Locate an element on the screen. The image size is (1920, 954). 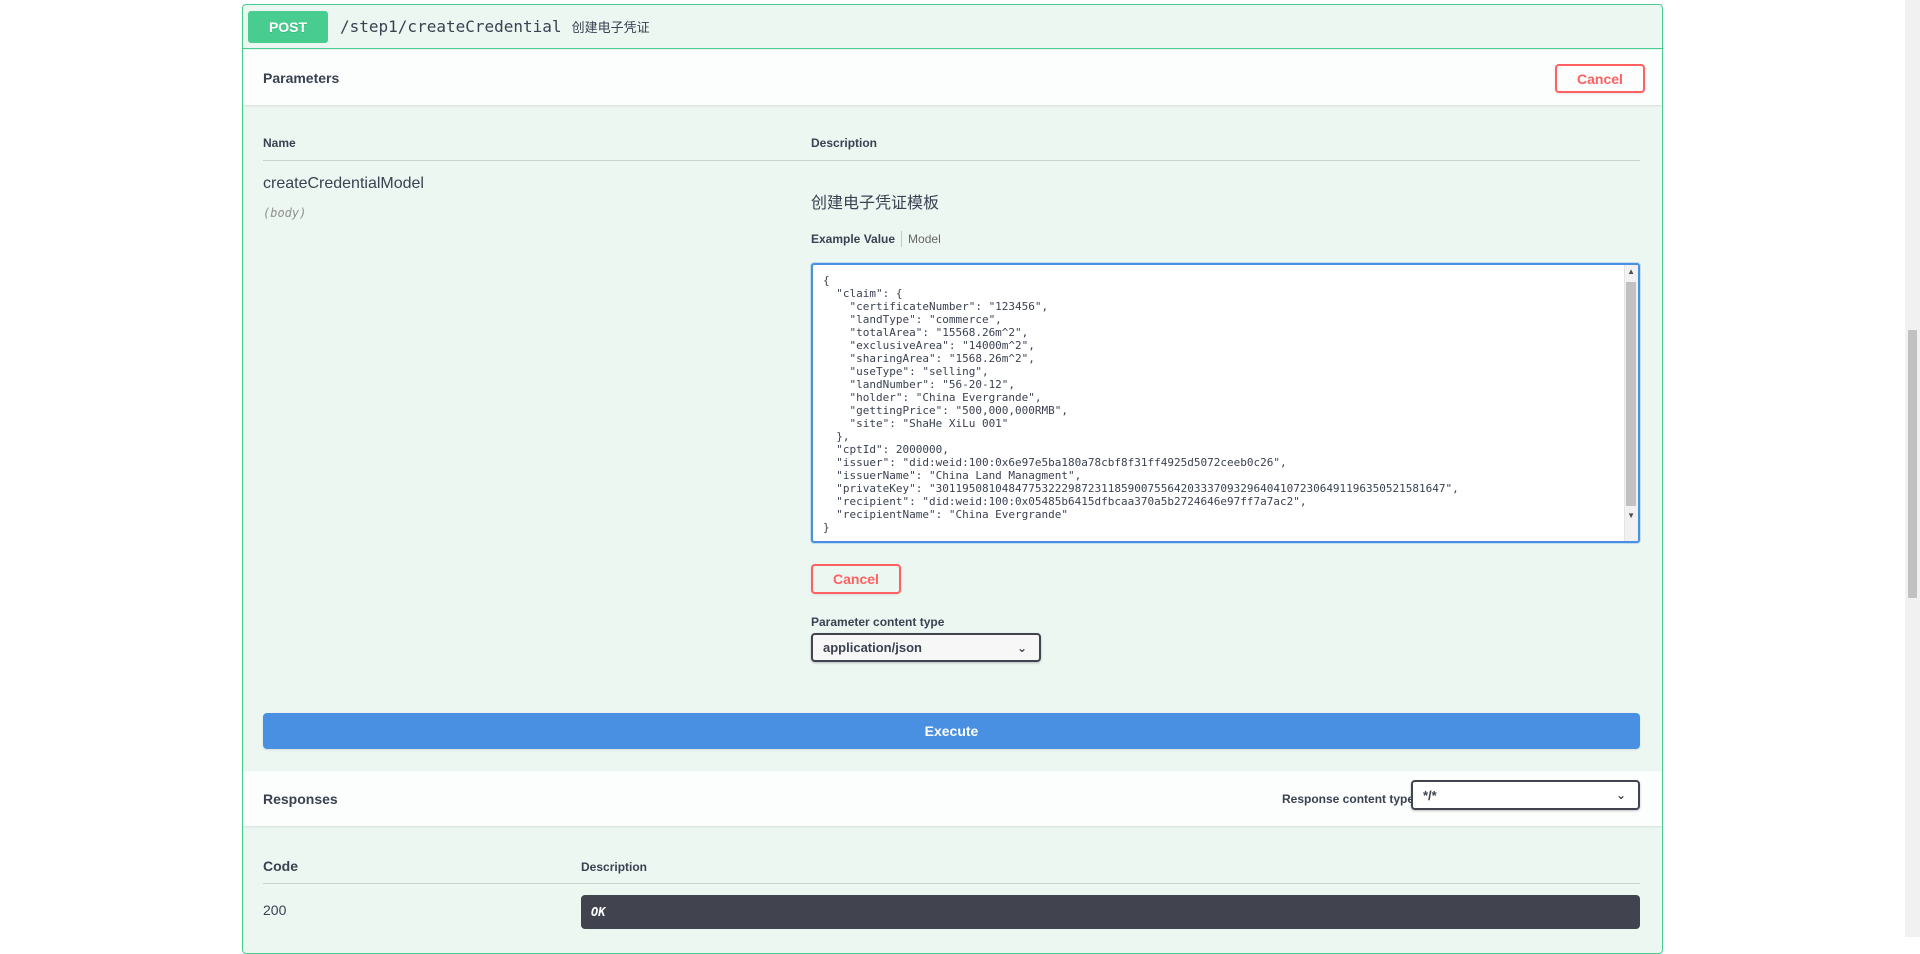
parameters-header: Parameters Cancel is located at coordinates (952, 77).